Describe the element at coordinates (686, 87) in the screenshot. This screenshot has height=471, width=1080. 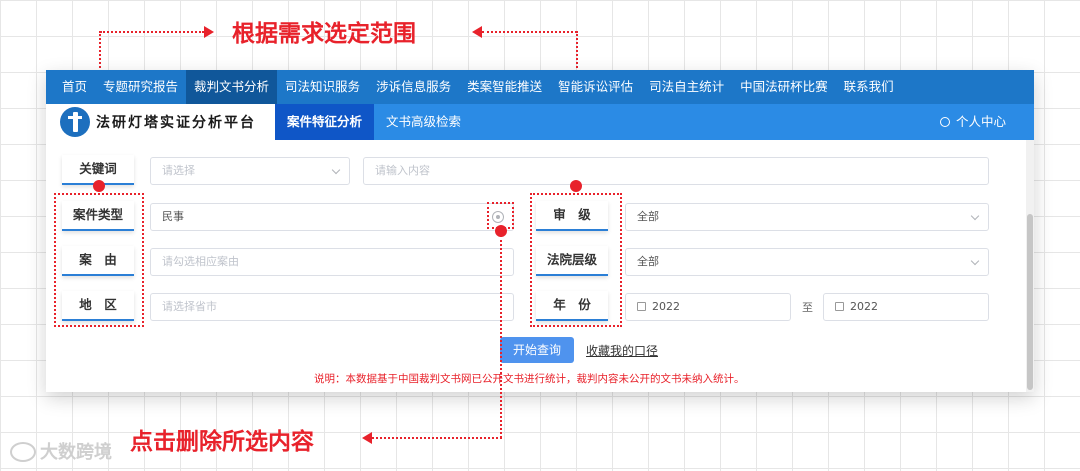
I see `nav-self-stats: 司法自主统计` at that location.